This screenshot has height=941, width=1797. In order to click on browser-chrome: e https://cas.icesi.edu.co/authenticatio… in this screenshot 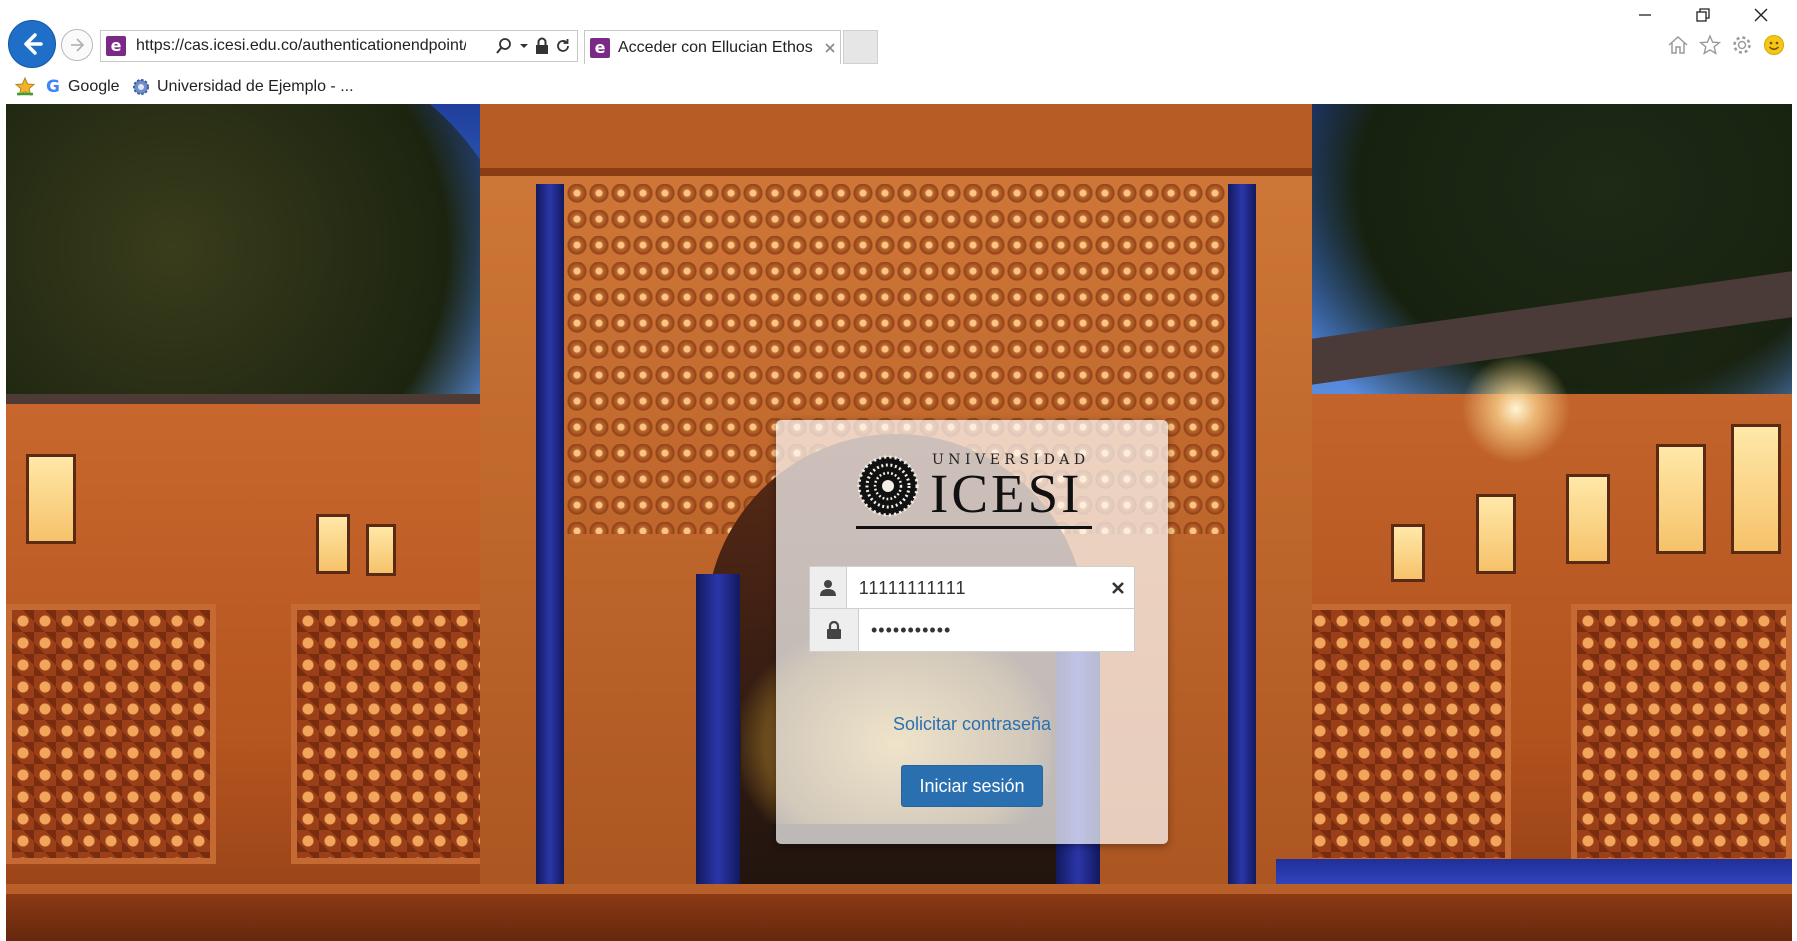, I will do `click(898, 52)`.